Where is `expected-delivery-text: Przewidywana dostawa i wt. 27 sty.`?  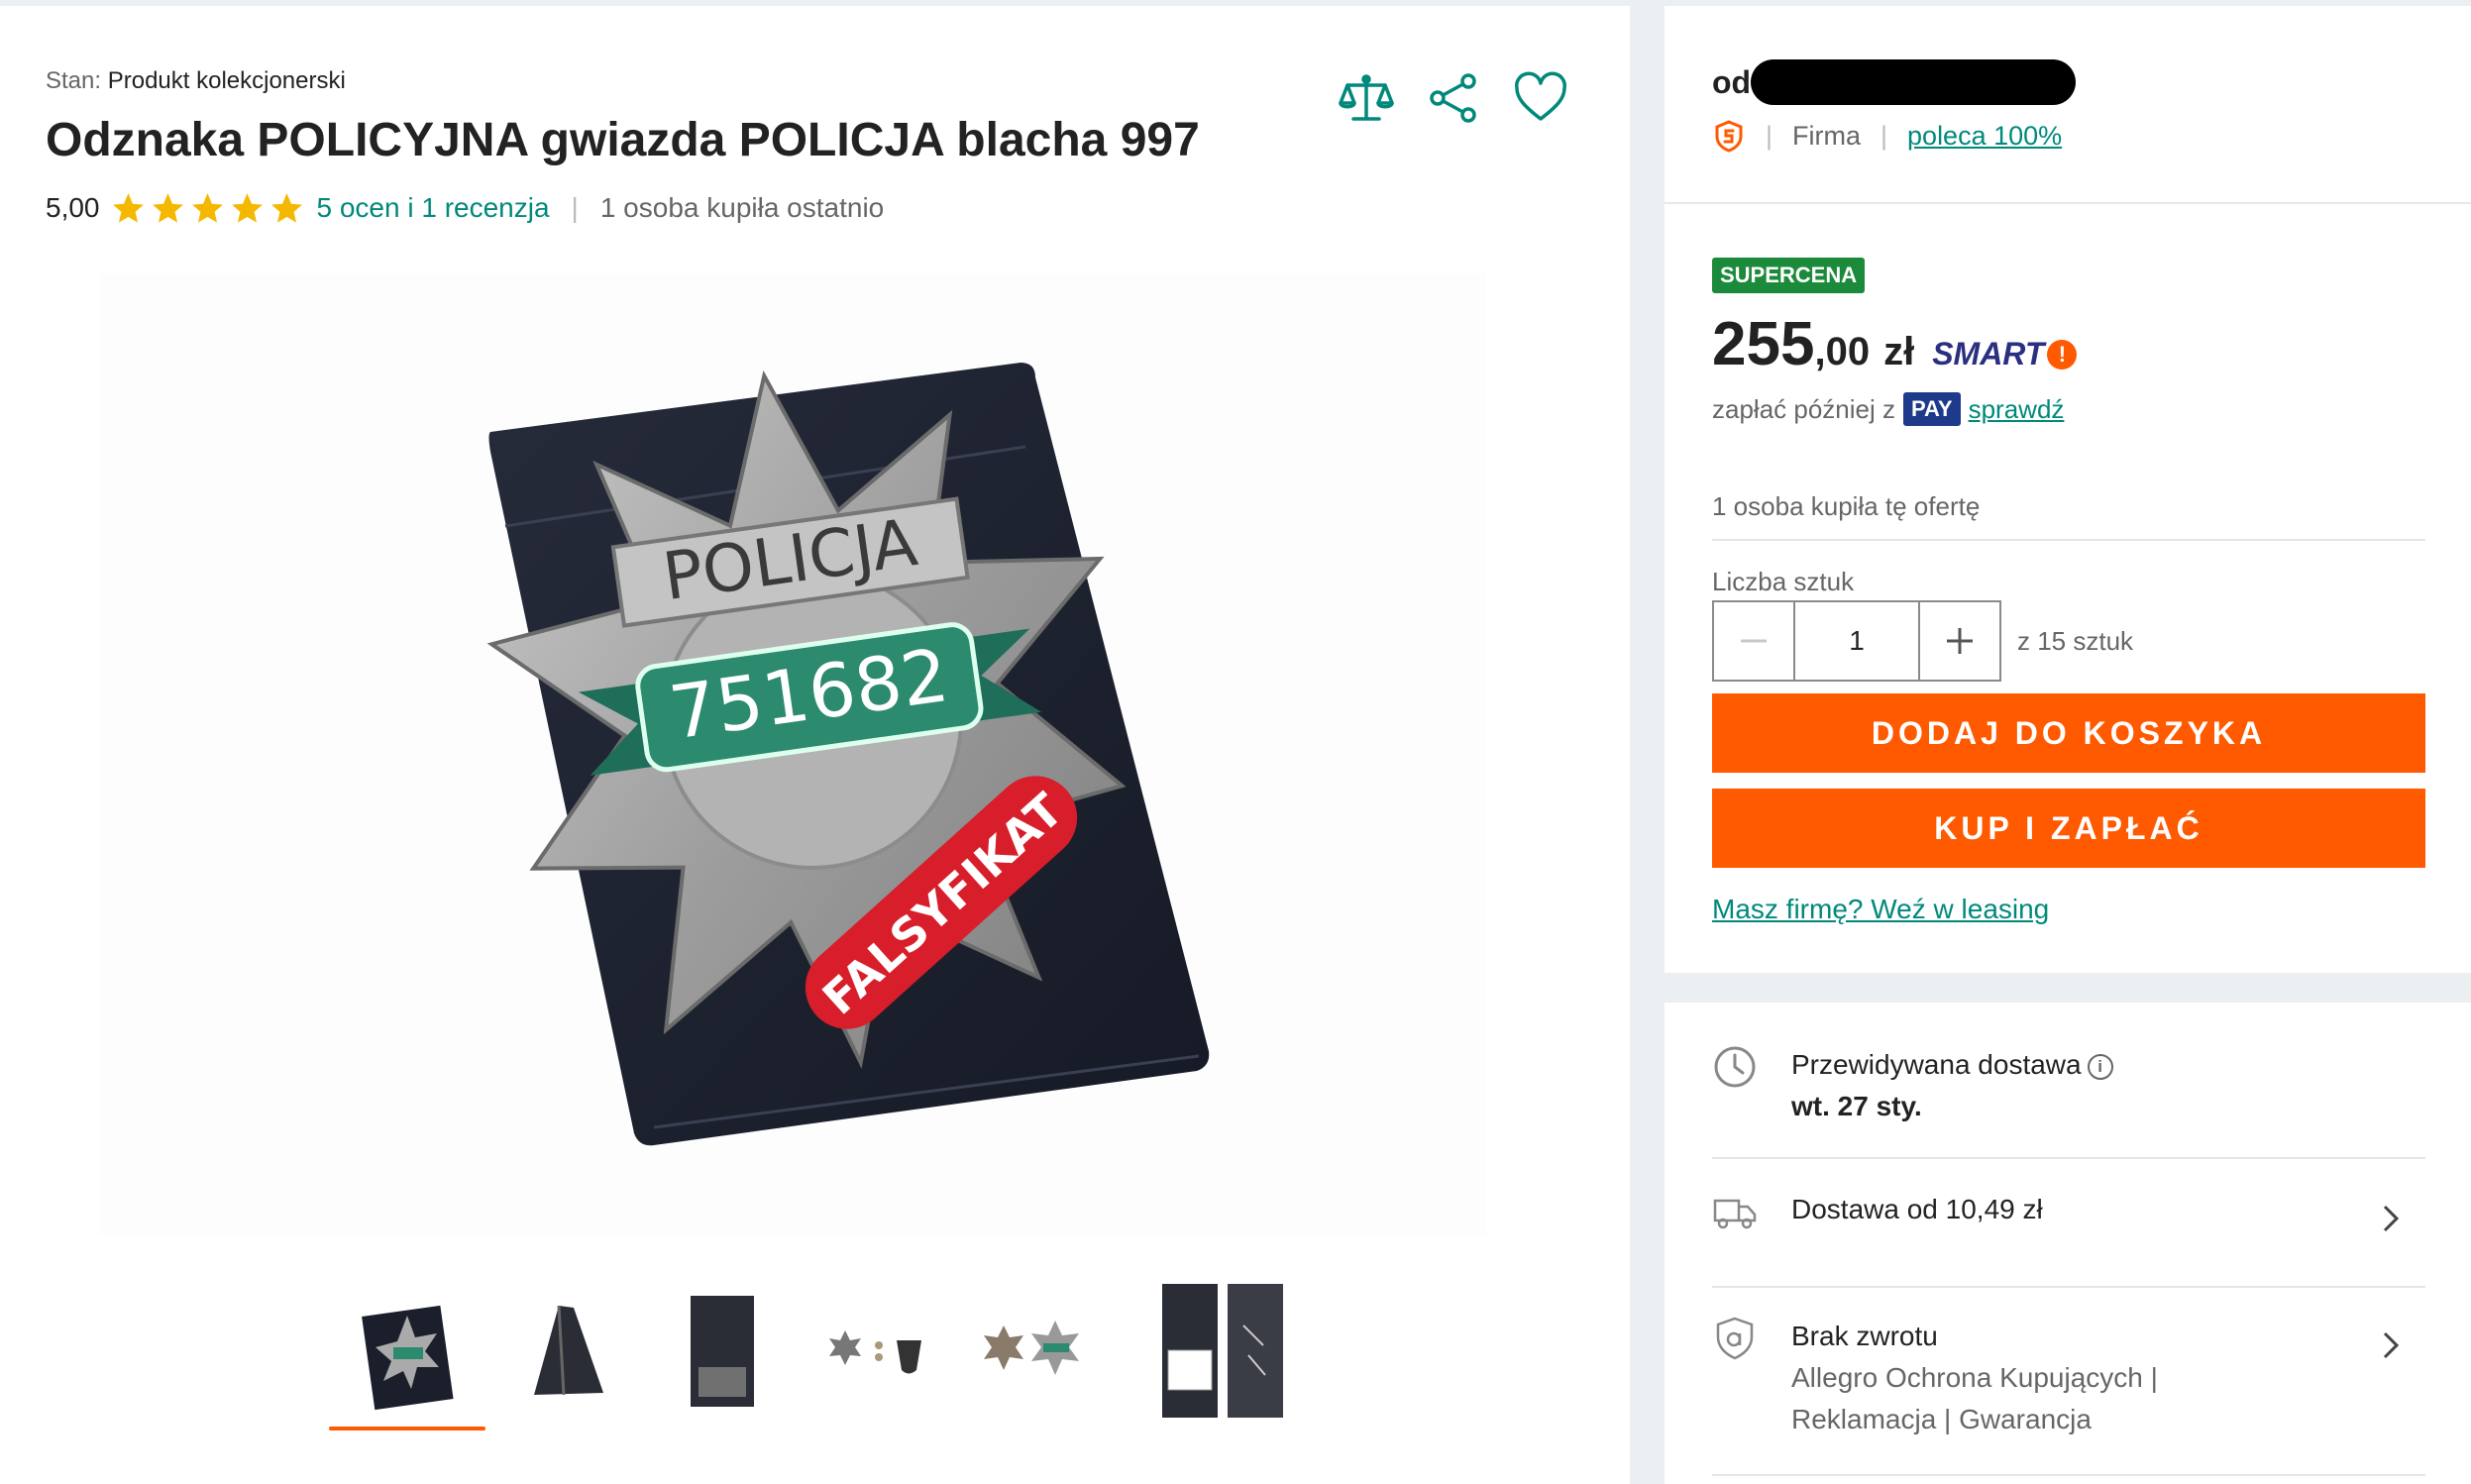 expected-delivery-text: Przewidywana dostawa i wt. 27 sty. is located at coordinates (1952, 1086).